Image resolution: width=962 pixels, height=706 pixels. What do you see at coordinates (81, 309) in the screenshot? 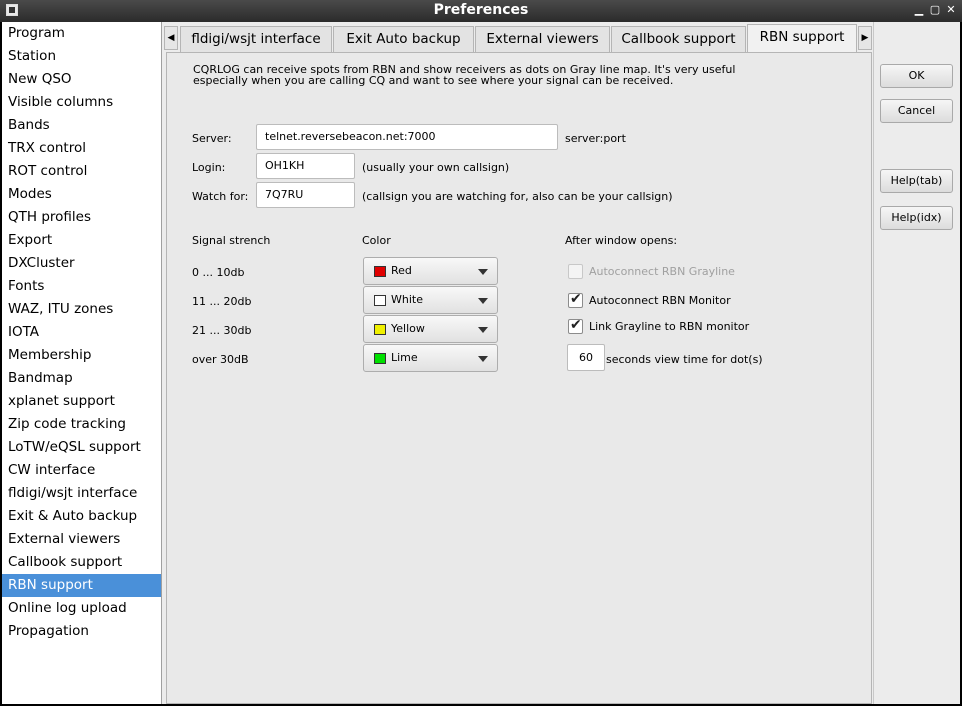
I see `sidebar-item-waz-itu-zones: WAZ, ITU zones` at bounding box center [81, 309].